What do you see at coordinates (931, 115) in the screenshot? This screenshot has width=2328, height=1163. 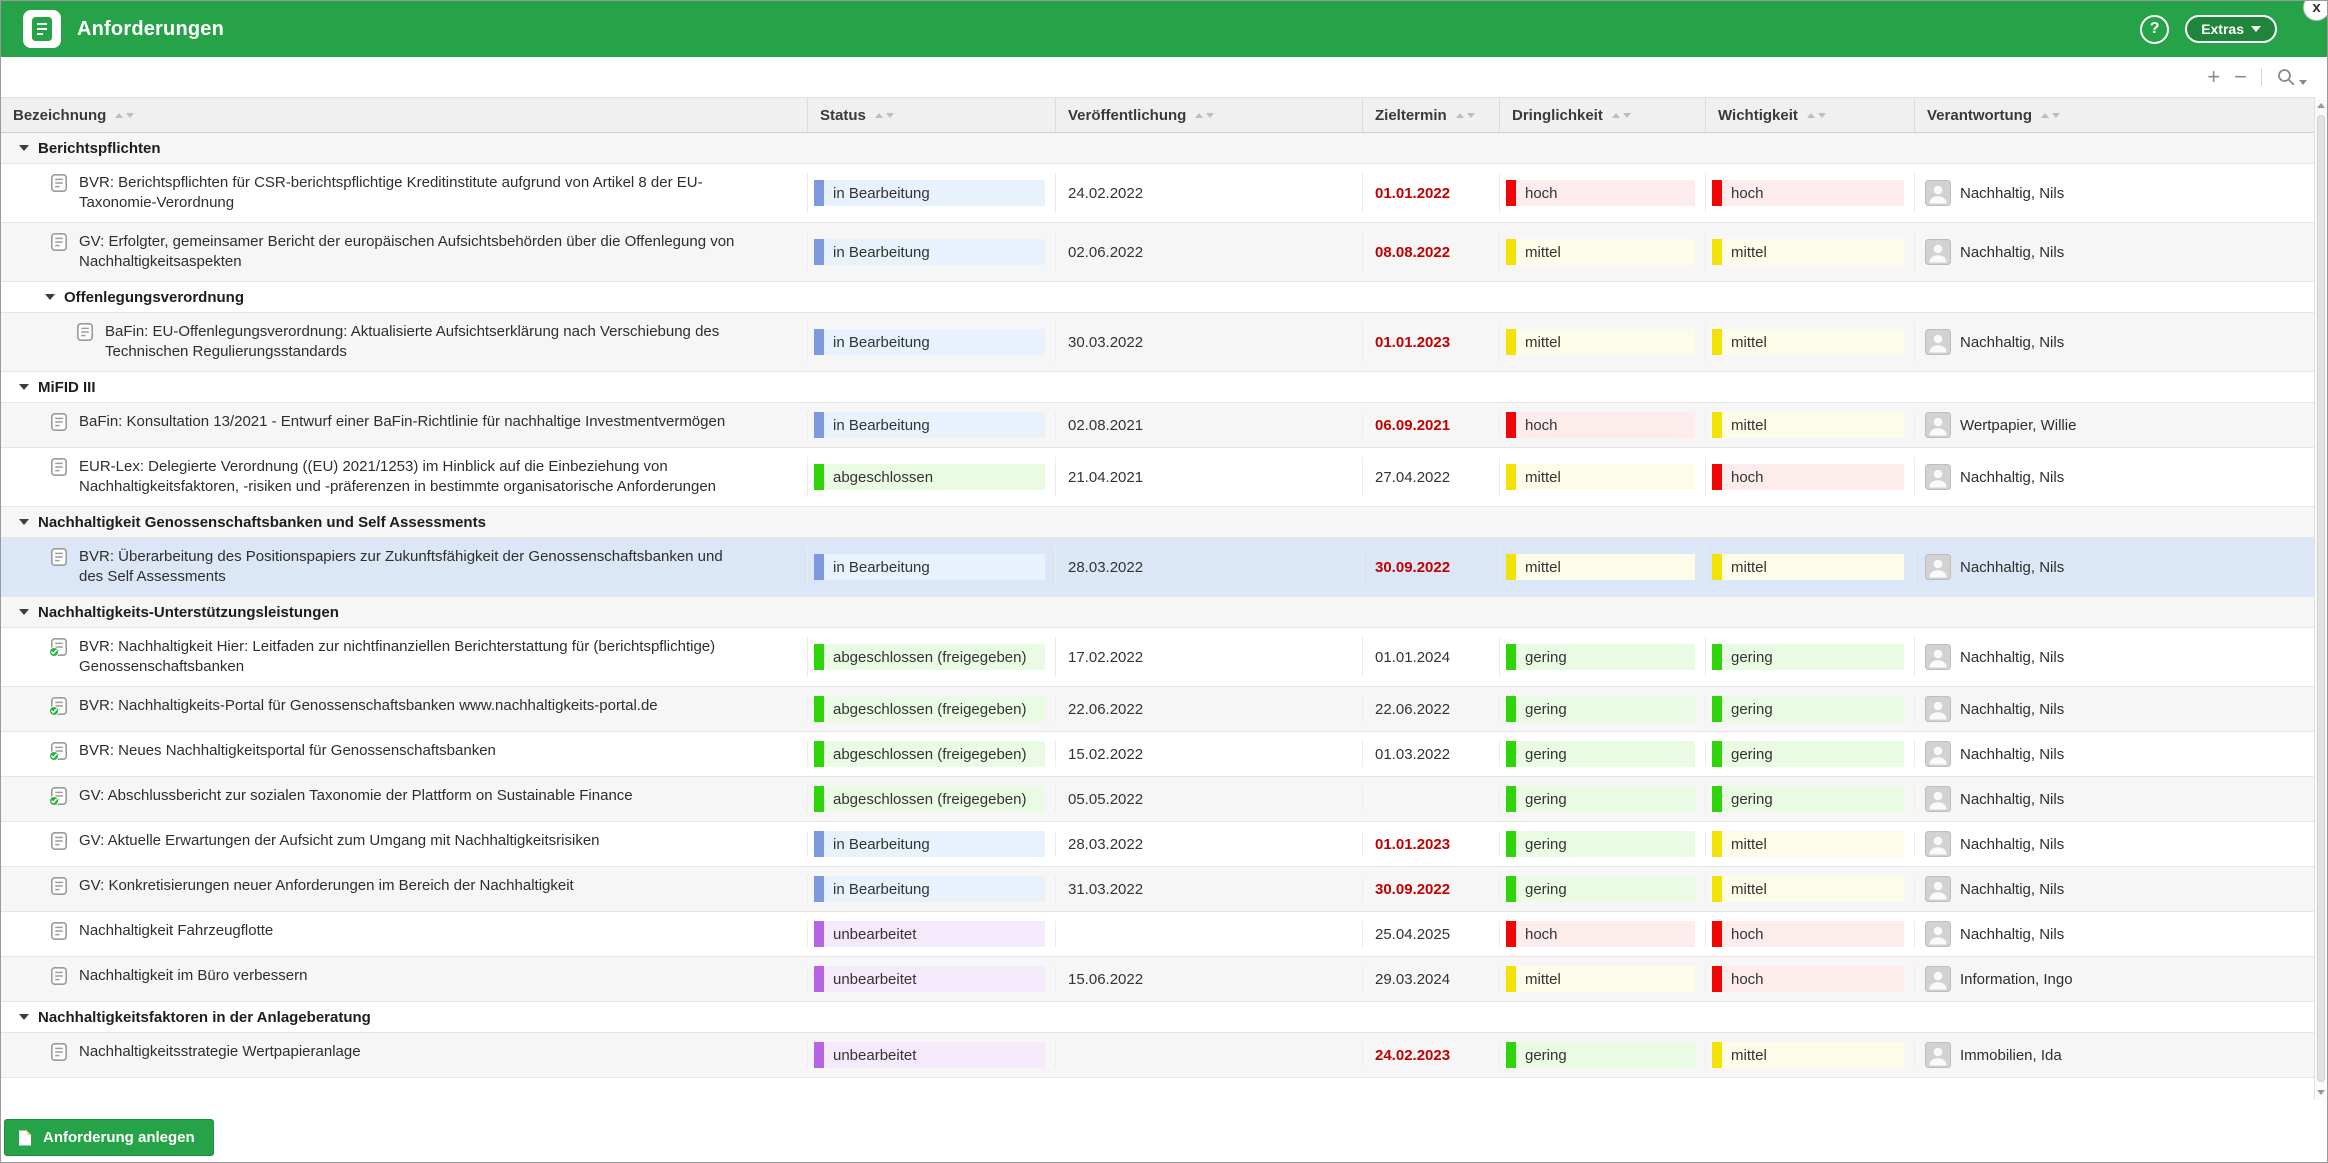 I see `column-header-status: Status` at bounding box center [931, 115].